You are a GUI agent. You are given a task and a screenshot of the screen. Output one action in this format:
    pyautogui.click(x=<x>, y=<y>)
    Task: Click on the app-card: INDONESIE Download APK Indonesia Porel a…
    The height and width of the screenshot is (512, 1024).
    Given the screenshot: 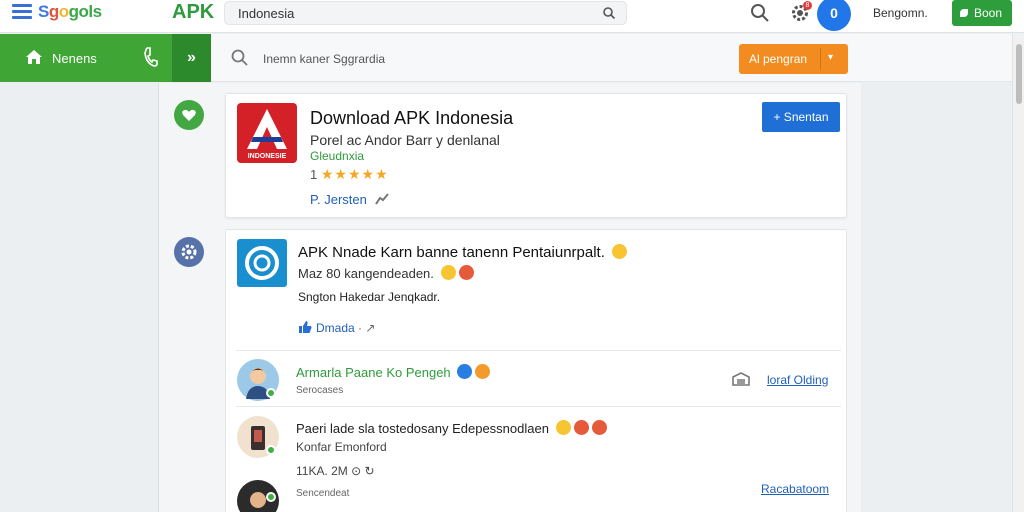 What is the action you would take?
    pyautogui.click(x=536, y=155)
    